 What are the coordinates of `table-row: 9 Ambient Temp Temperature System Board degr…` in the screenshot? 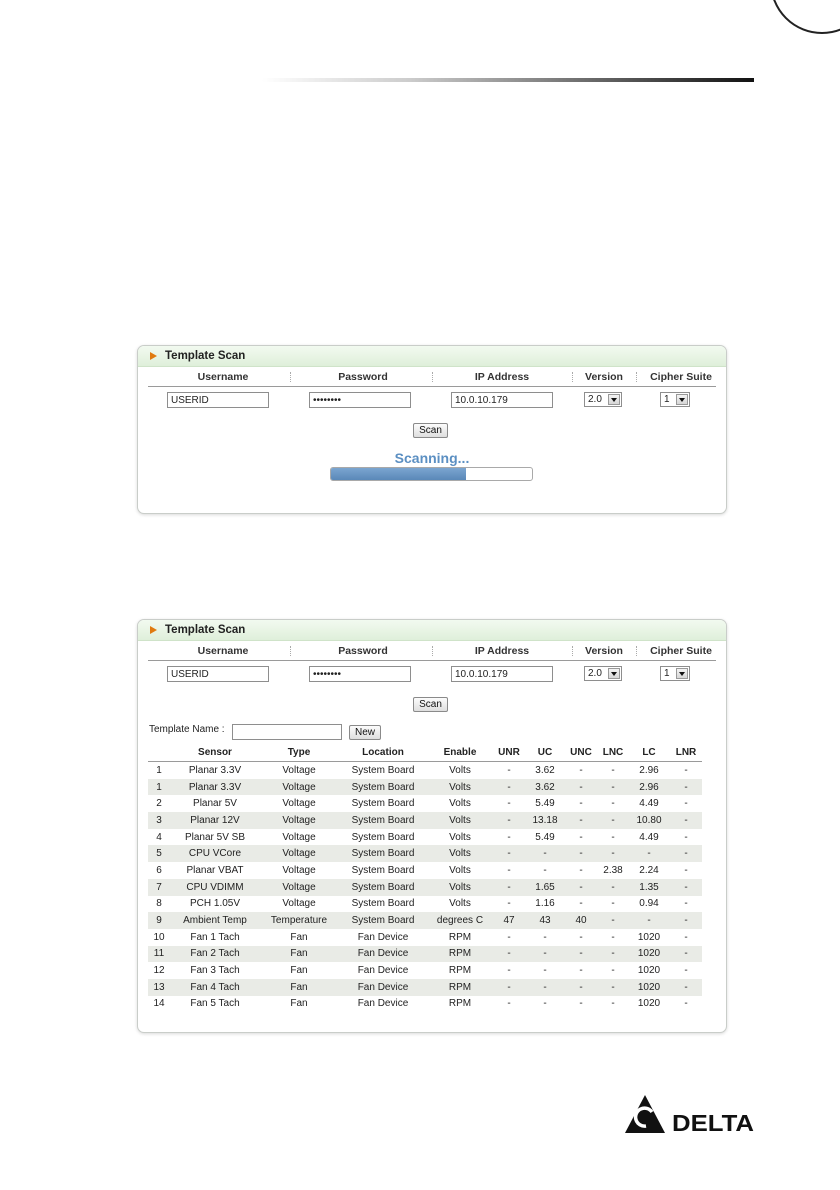 It's located at (425, 920).